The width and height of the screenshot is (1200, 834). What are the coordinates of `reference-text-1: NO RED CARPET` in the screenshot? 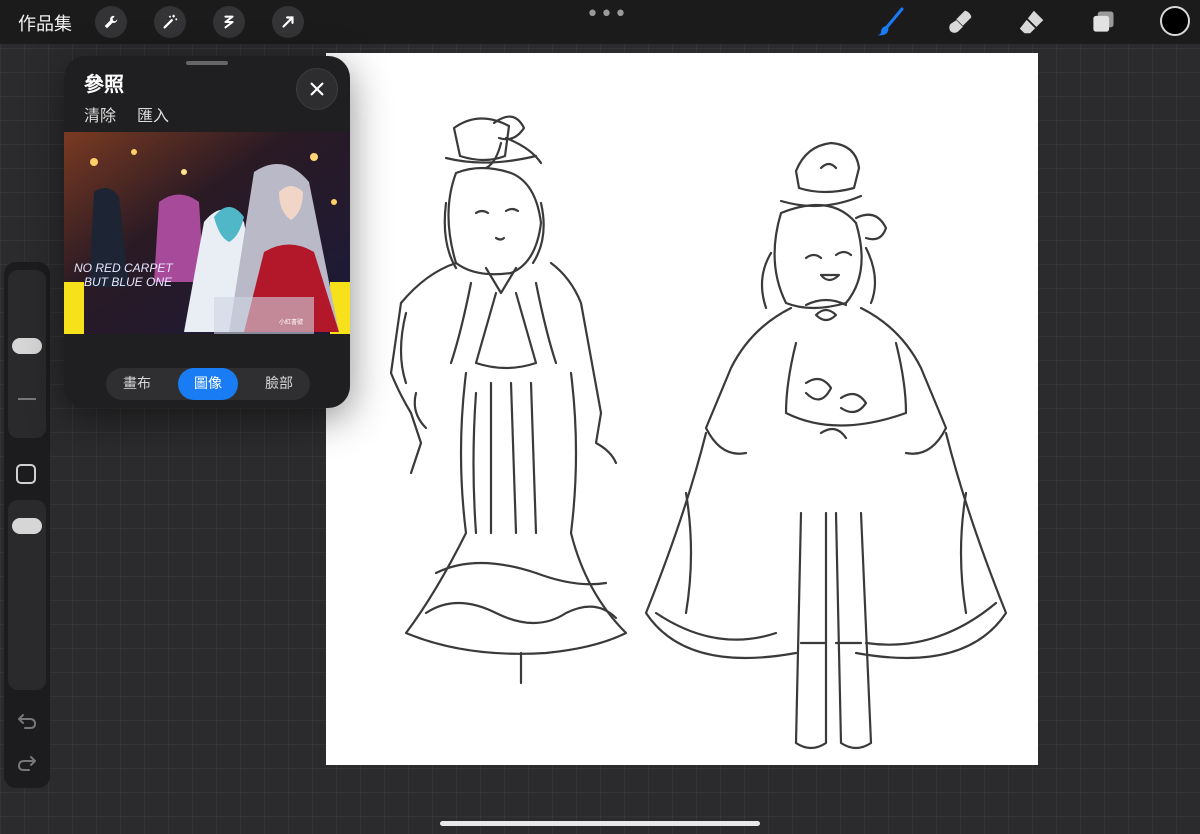 It's located at (124, 268).